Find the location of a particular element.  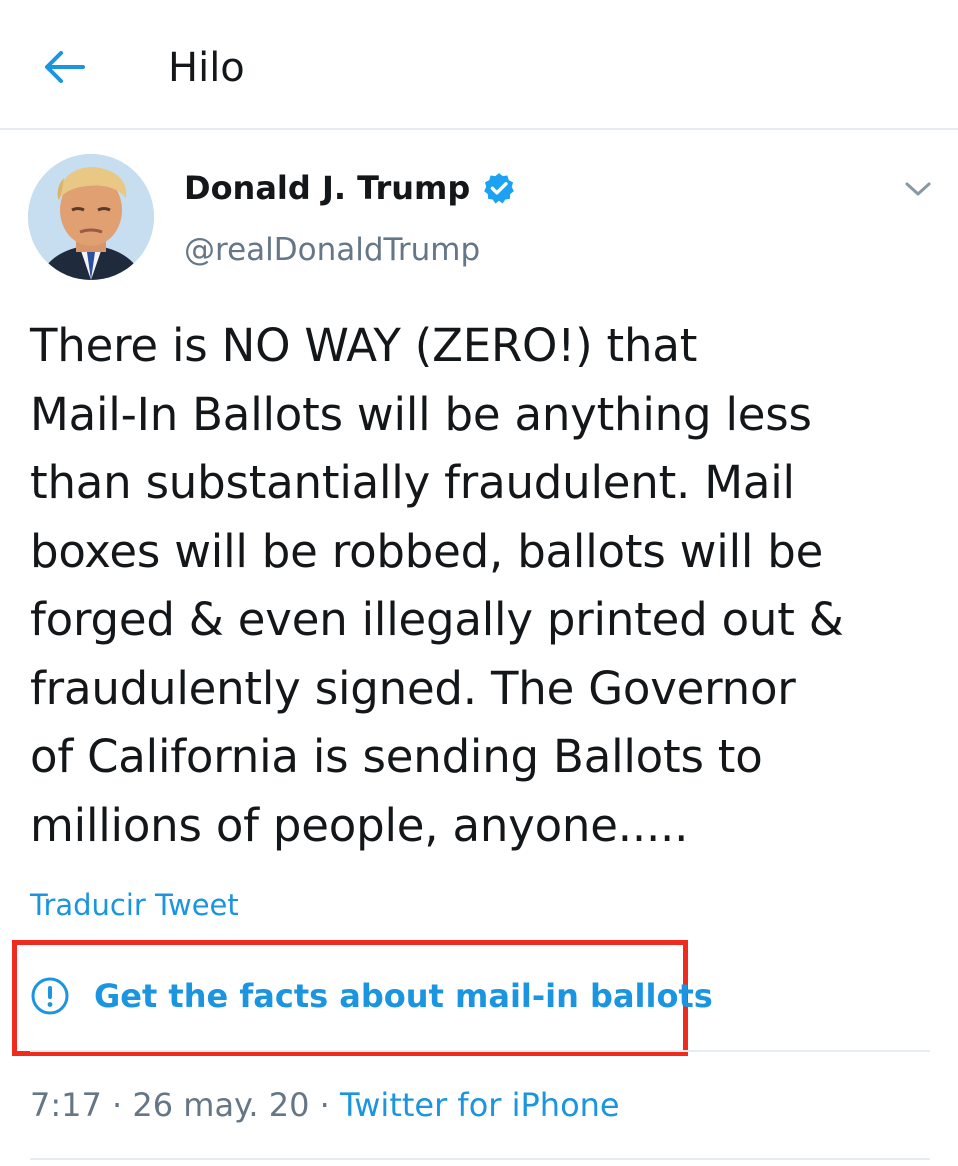

avatar-image is located at coordinates (91, 217).